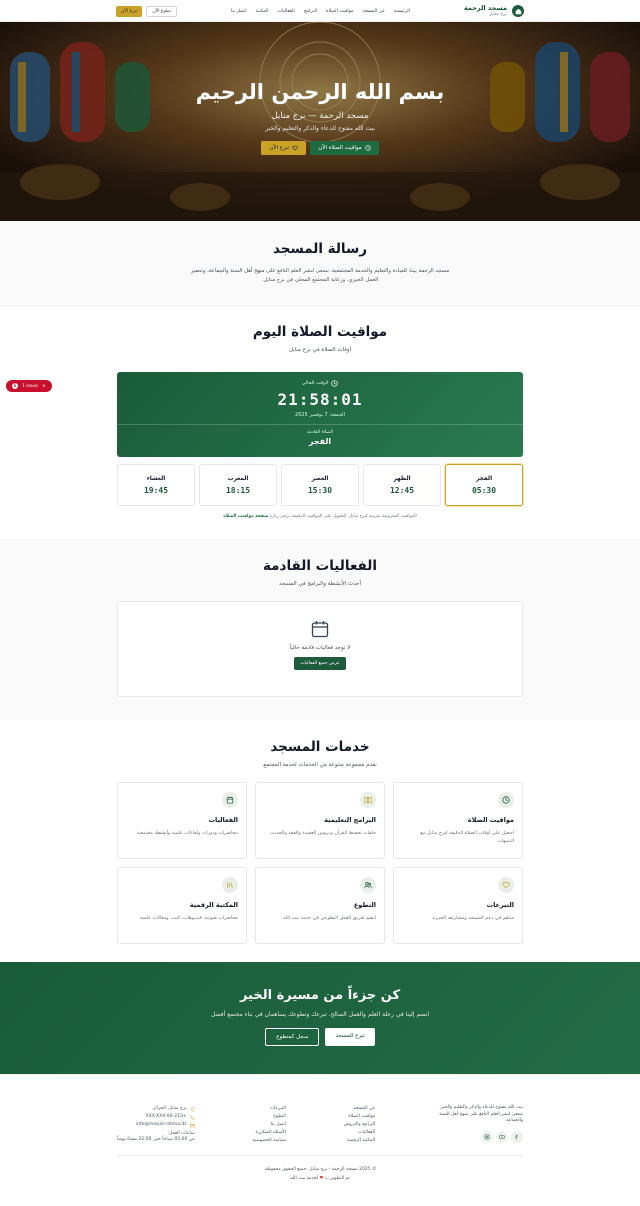 Image resolution: width=640 pixels, height=1206 pixels. I want to click on library-icon, so click(230, 885).